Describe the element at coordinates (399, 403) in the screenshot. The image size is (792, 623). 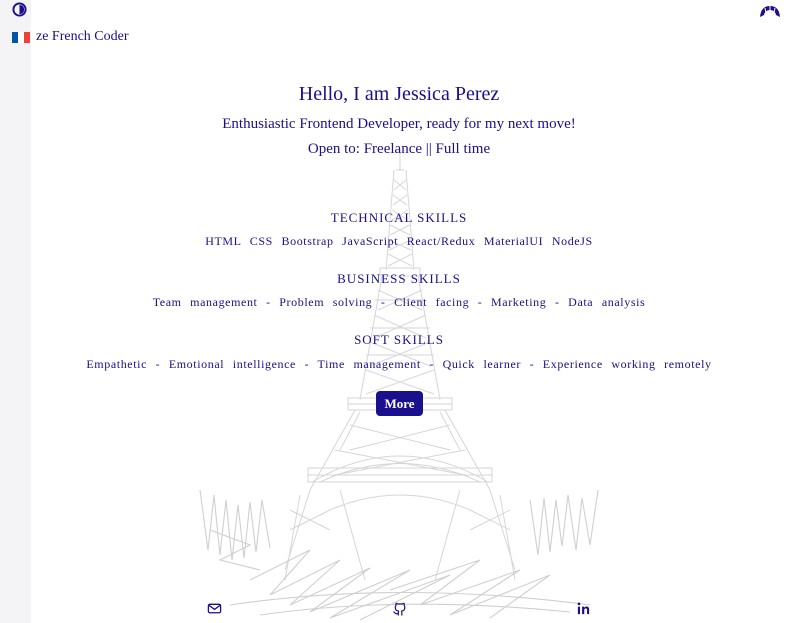
I see `more-button: More` at that location.